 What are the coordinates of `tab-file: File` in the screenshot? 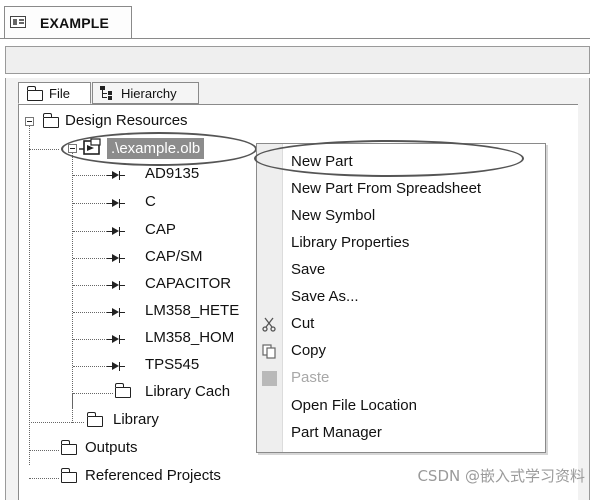 It's located at (54, 93).